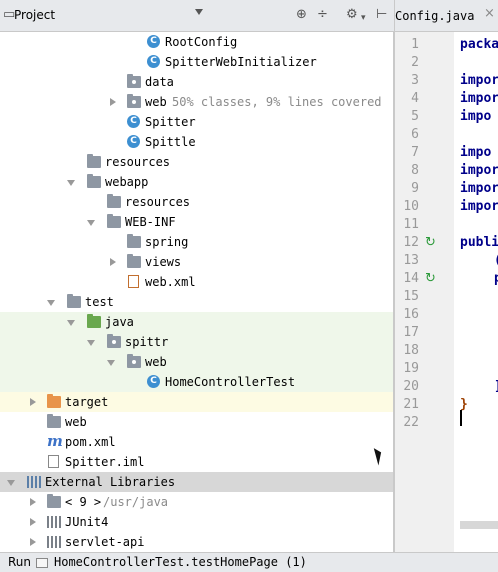 The width and height of the screenshot is (498, 572). I want to click on tree-row-spittr: spittr, so click(197, 342).